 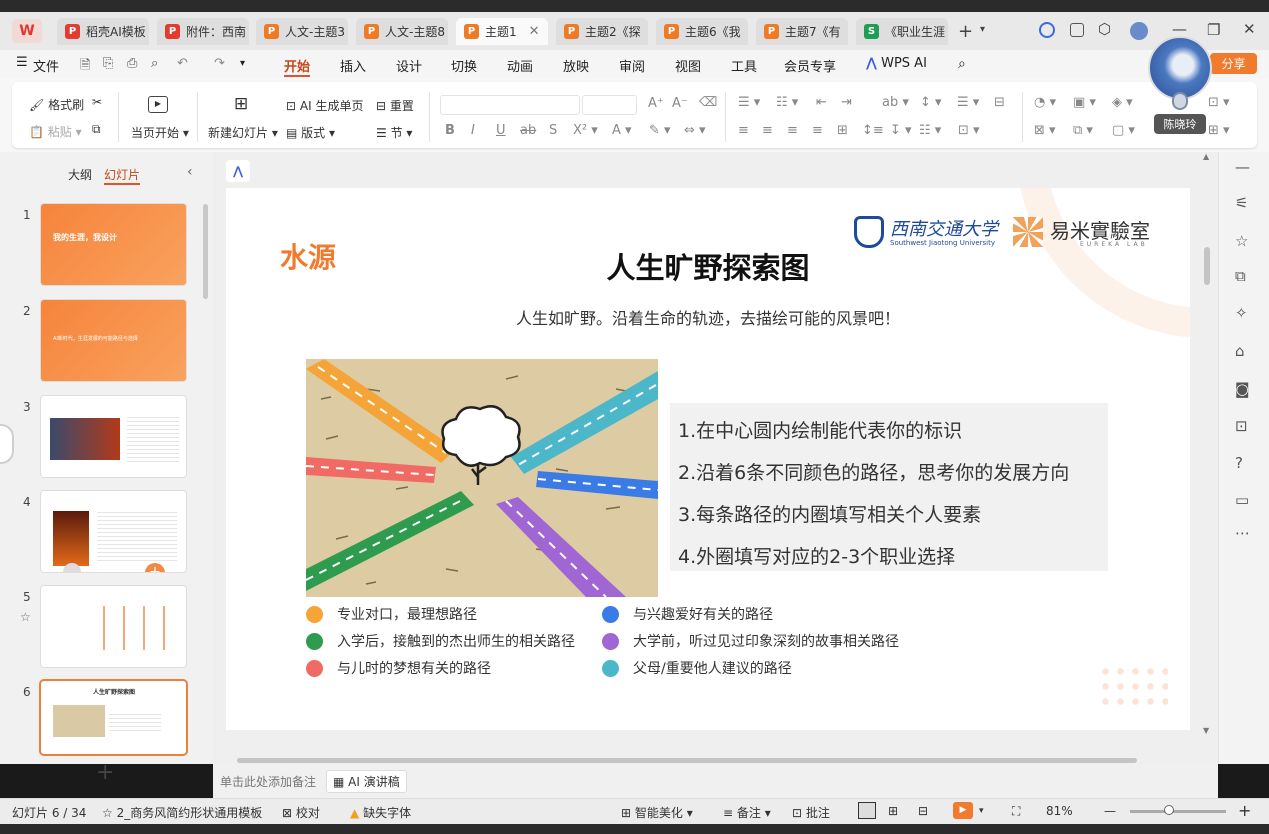 What do you see at coordinates (632, 65) in the screenshot?
I see `menu-7: 审阅` at bounding box center [632, 65].